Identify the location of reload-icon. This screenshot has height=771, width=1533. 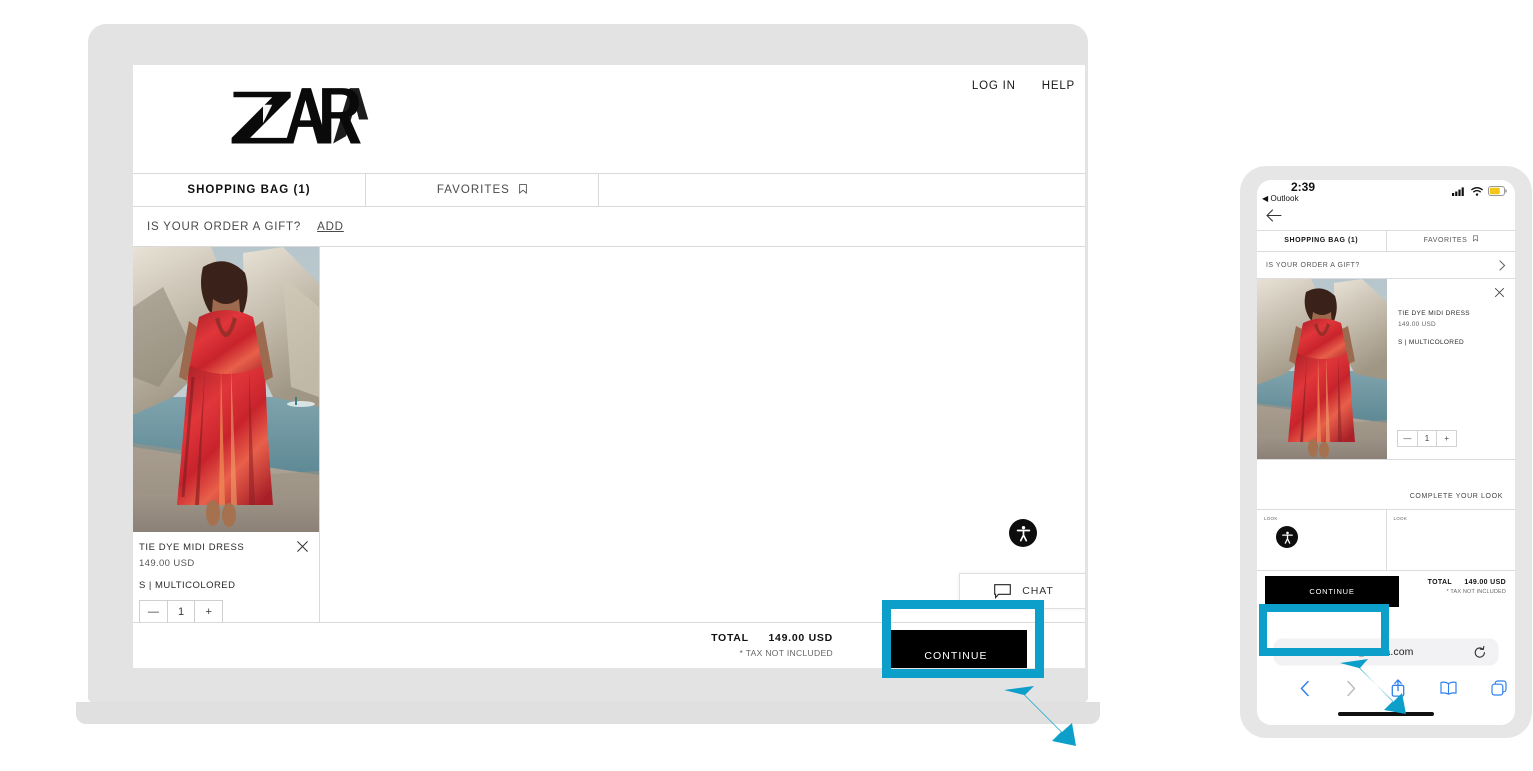
(1480, 652).